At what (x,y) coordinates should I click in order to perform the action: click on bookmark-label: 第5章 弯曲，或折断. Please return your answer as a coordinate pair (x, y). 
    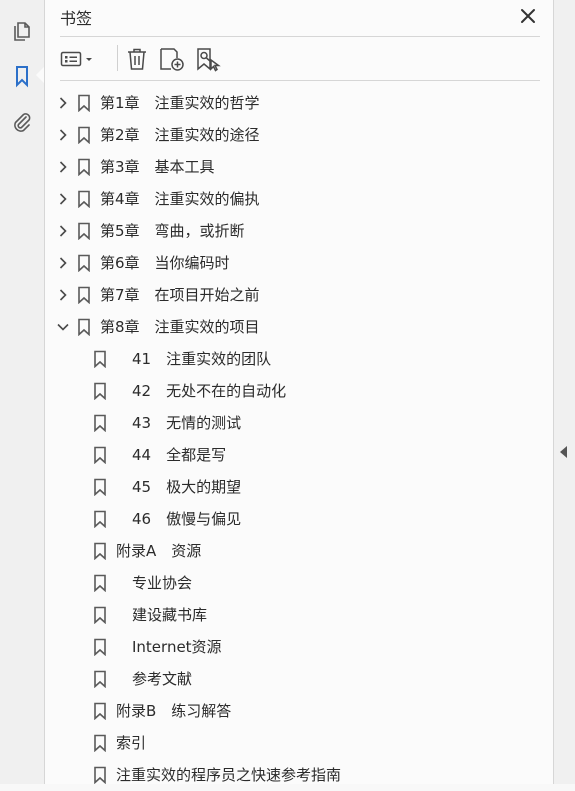
    Looking at the image, I should click on (172, 231).